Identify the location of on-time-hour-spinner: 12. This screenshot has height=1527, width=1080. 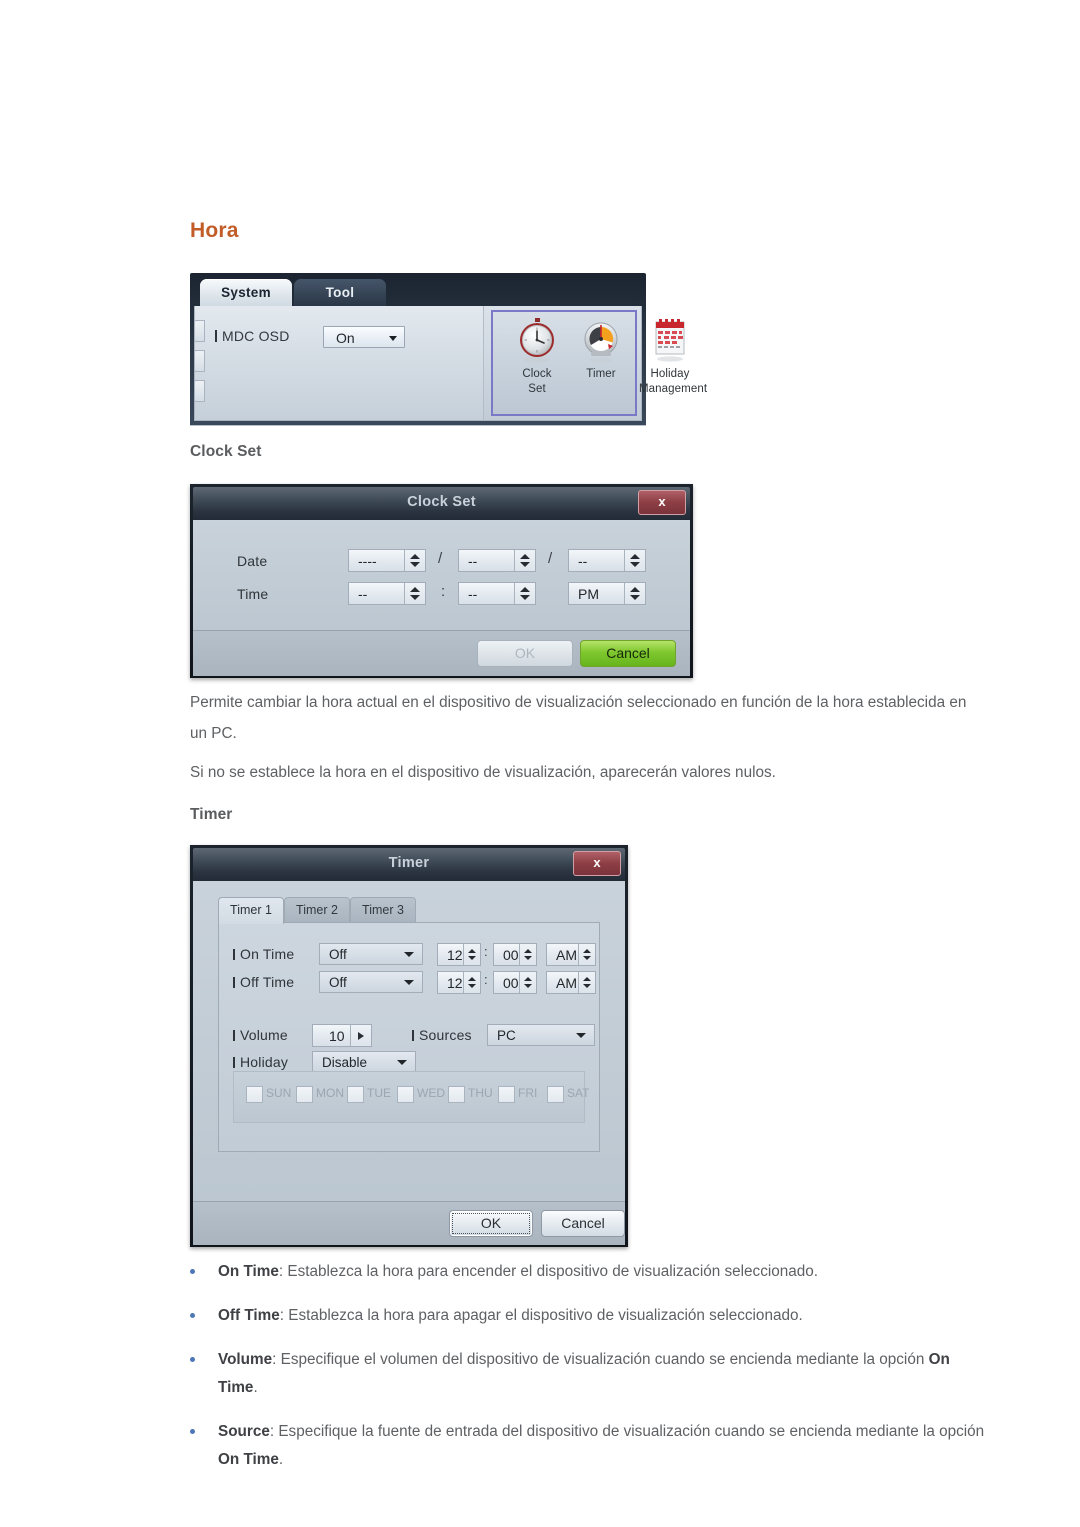
(459, 954).